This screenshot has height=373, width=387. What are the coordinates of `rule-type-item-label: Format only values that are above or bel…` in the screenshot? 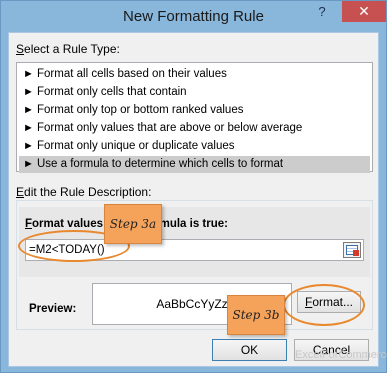 It's located at (170, 128).